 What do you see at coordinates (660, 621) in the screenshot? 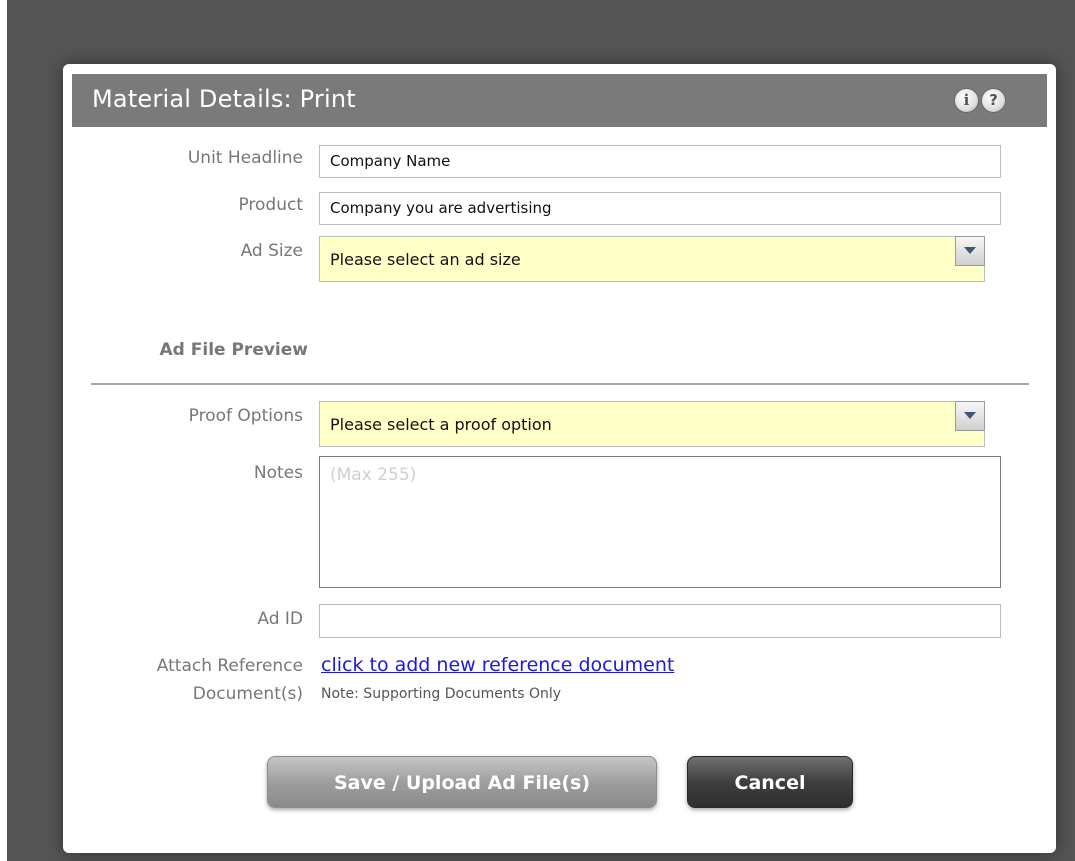
I see `ad-id-input` at bounding box center [660, 621].